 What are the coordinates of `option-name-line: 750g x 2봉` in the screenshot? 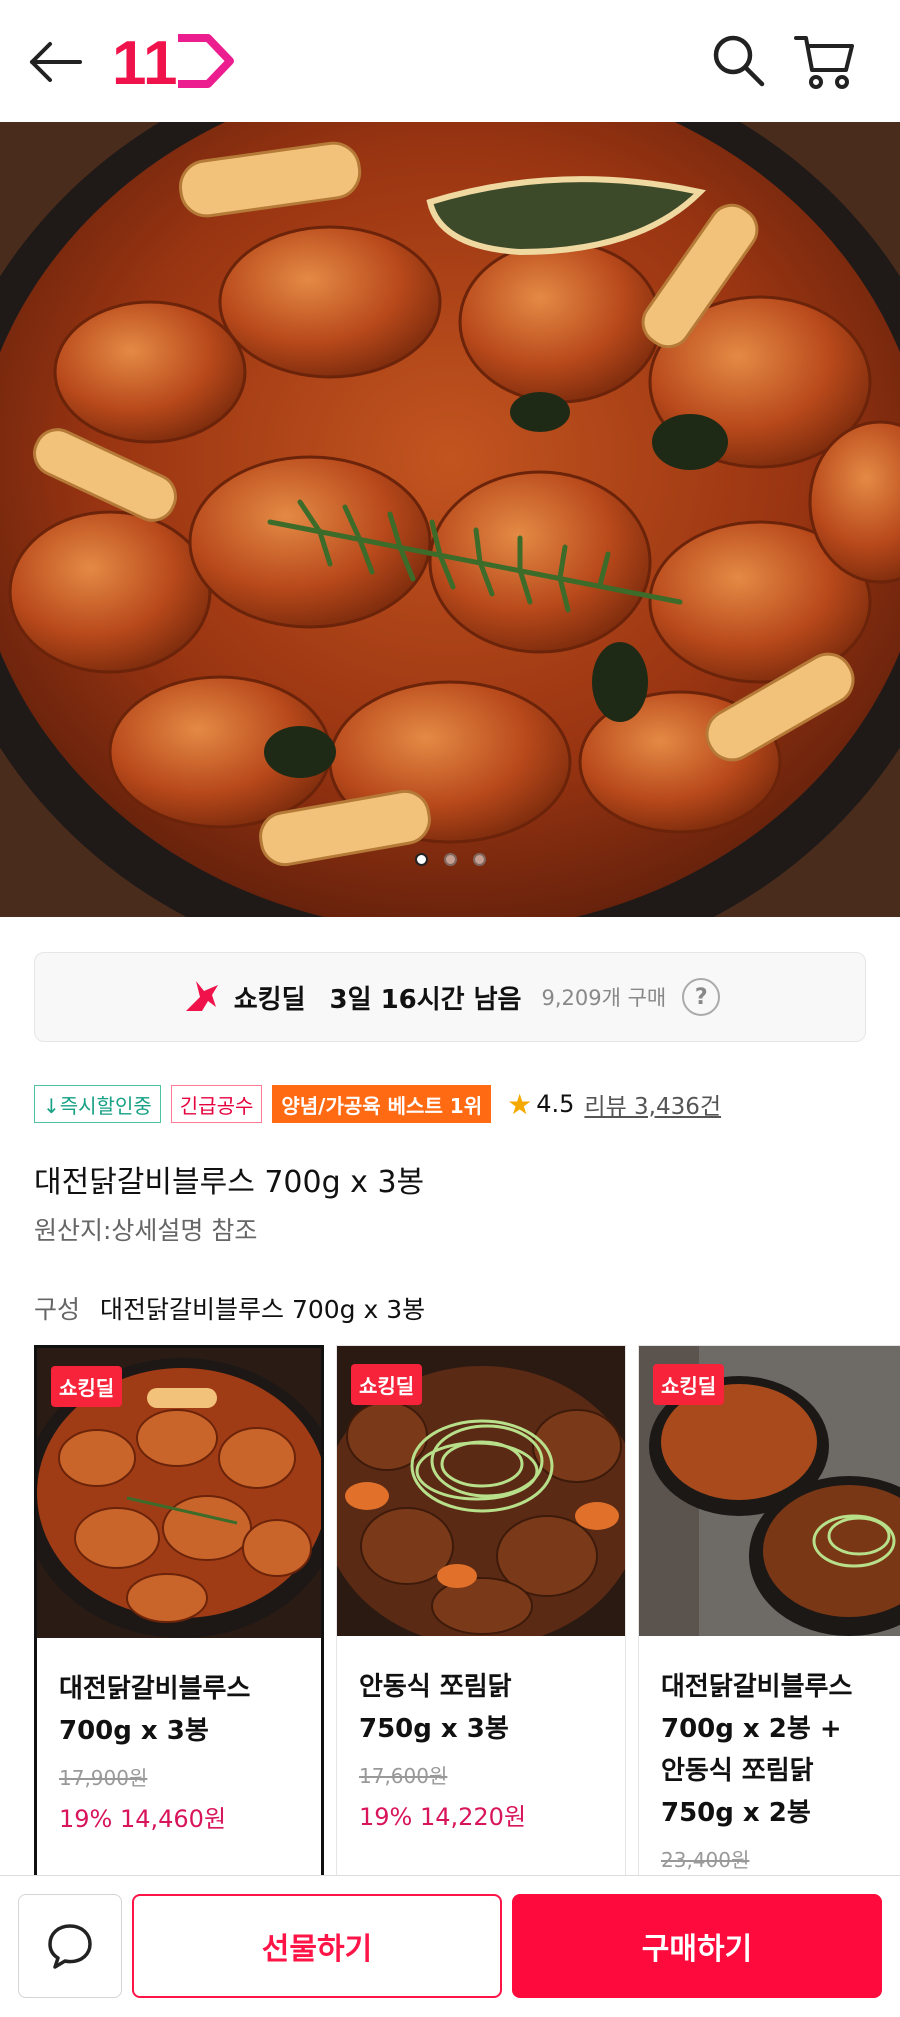 It's located at (736, 1813).